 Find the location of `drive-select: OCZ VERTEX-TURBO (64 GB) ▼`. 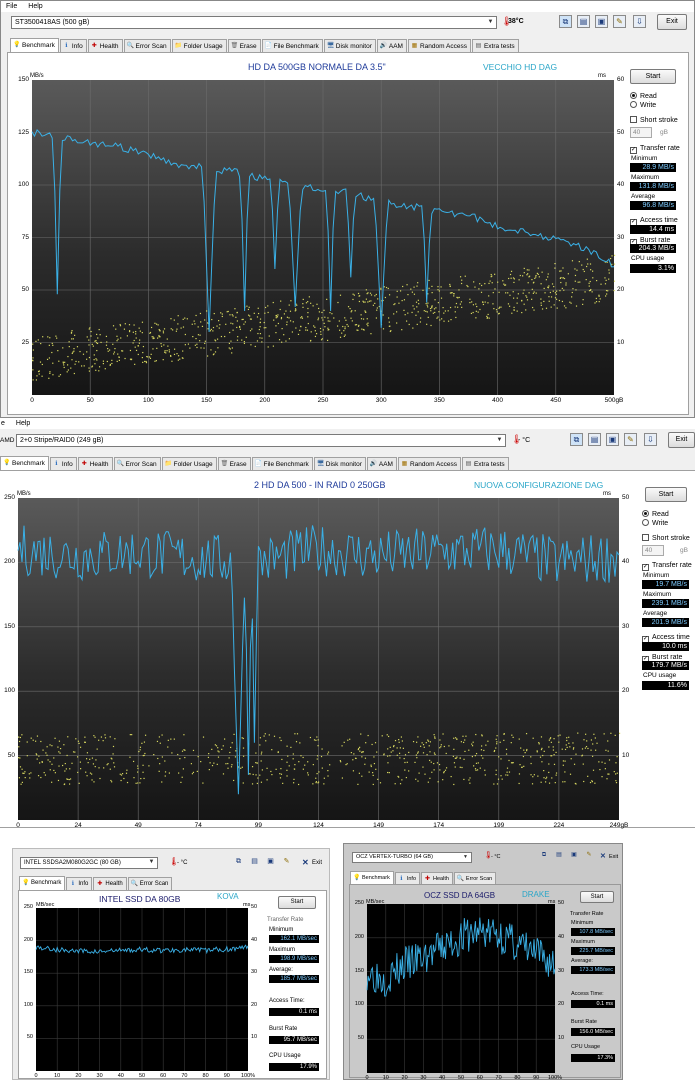

drive-select: OCZ VERTEX-TURBO (64 GB) ▼ is located at coordinates (412, 857).